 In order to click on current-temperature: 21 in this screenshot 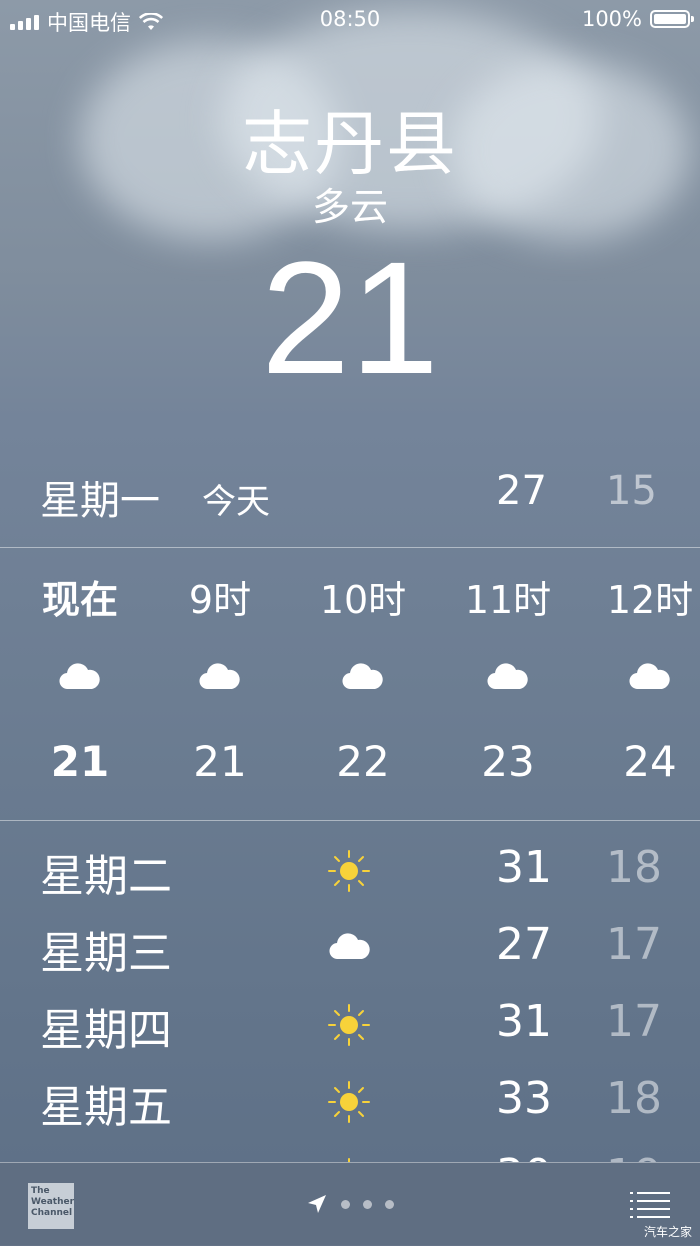, I will do `click(350, 317)`.